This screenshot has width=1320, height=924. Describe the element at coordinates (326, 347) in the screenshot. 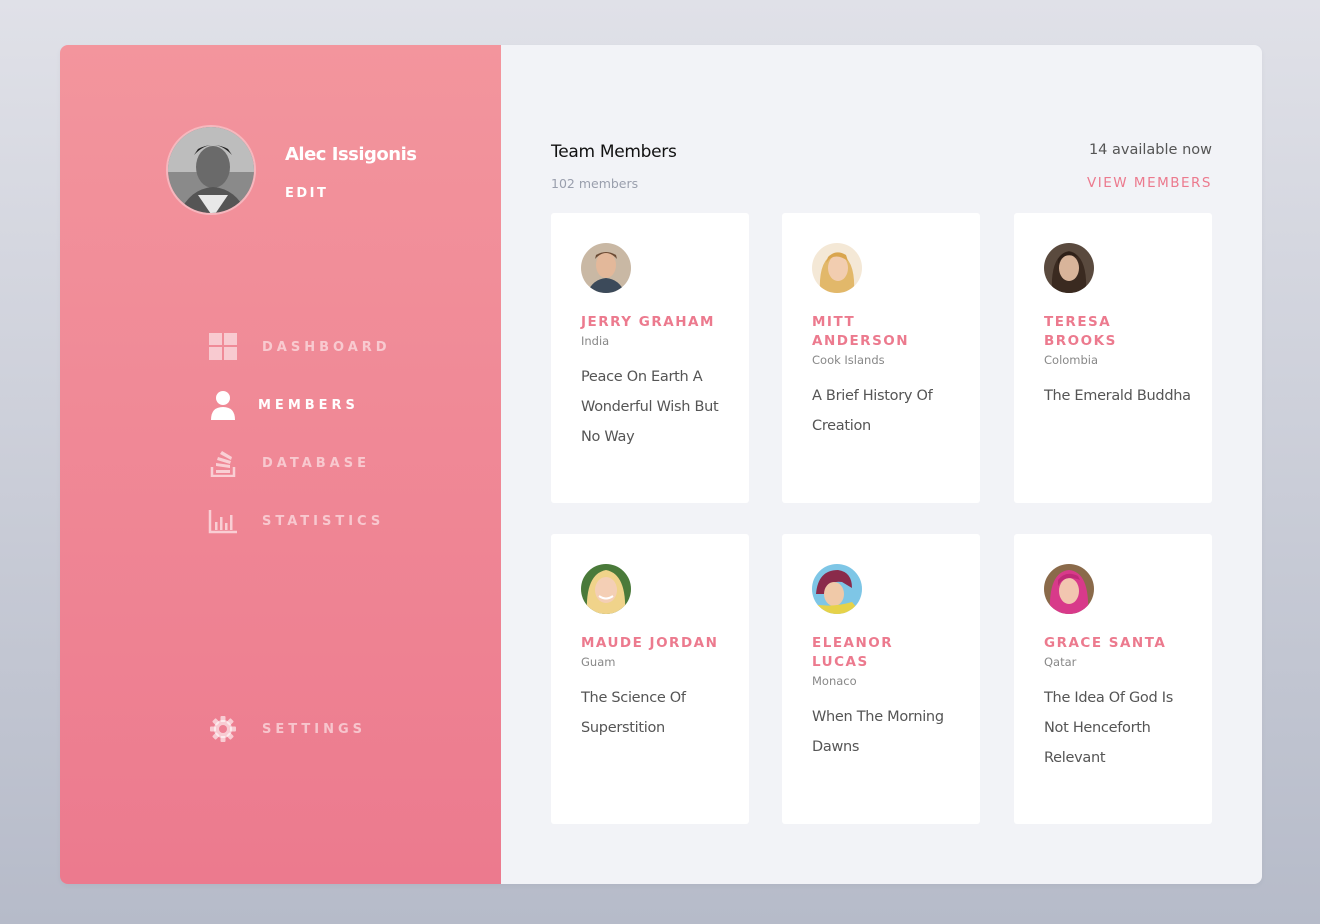

I see `nav-label-dashboard: DASHBOARD` at that location.